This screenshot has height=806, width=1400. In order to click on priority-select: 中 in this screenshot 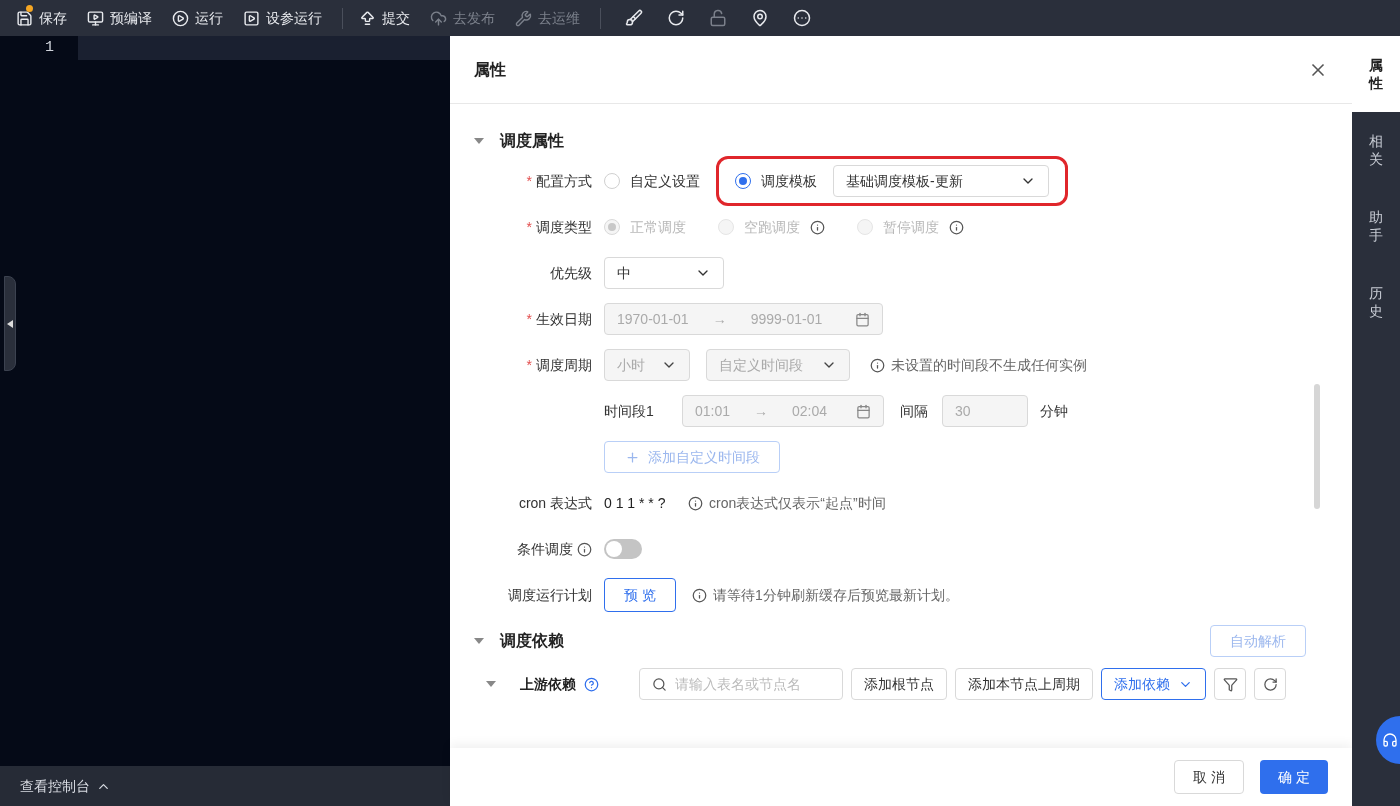, I will do `click(664, 273)`.